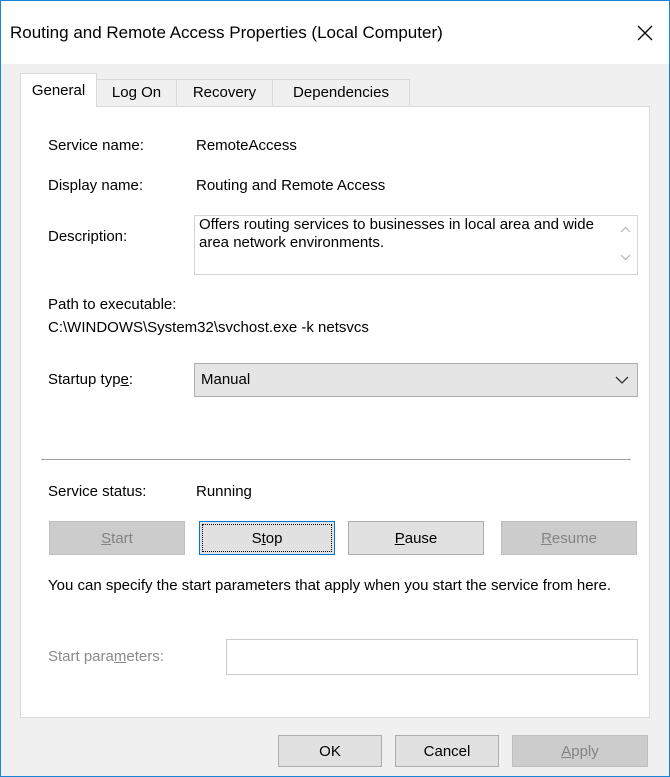  I want to click on start-parameters-label: Start parameters:, so click(106, 656).